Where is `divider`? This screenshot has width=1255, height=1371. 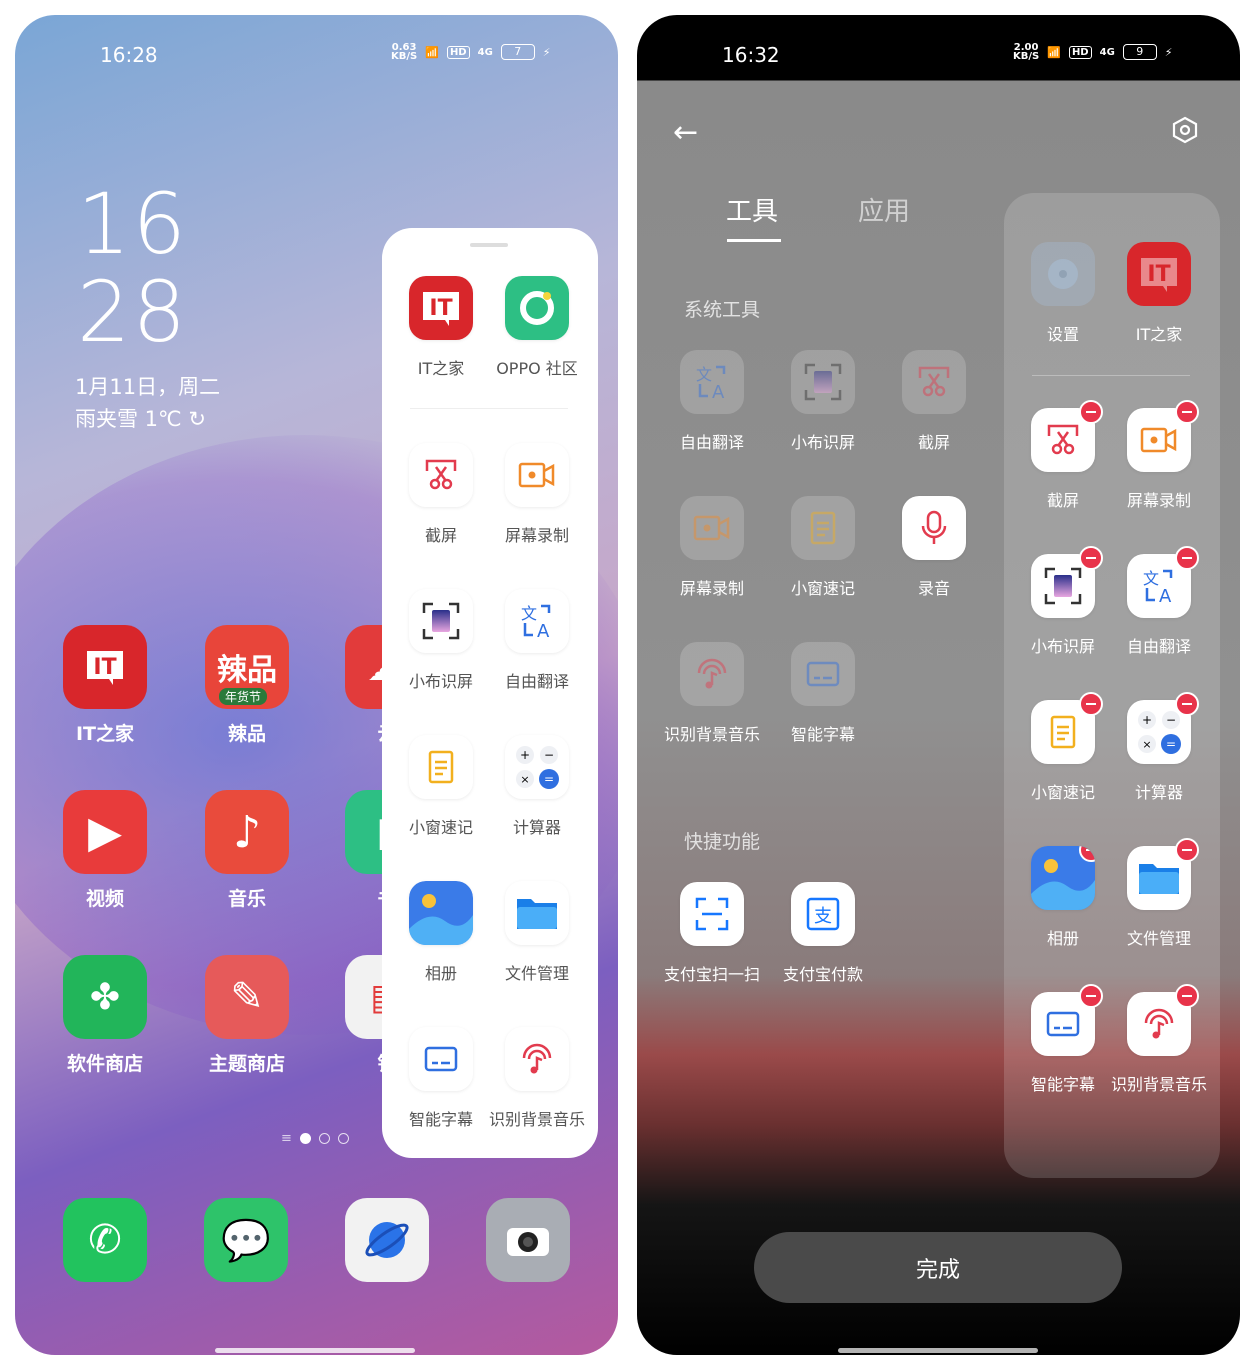
divider is located at coordinates (489, 408).